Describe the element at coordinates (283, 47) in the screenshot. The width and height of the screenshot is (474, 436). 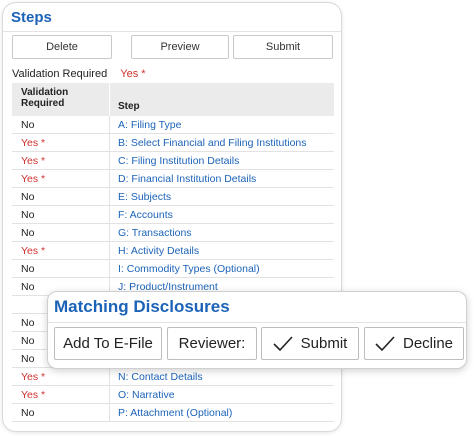
I see `submit-button: Submit` at that location.